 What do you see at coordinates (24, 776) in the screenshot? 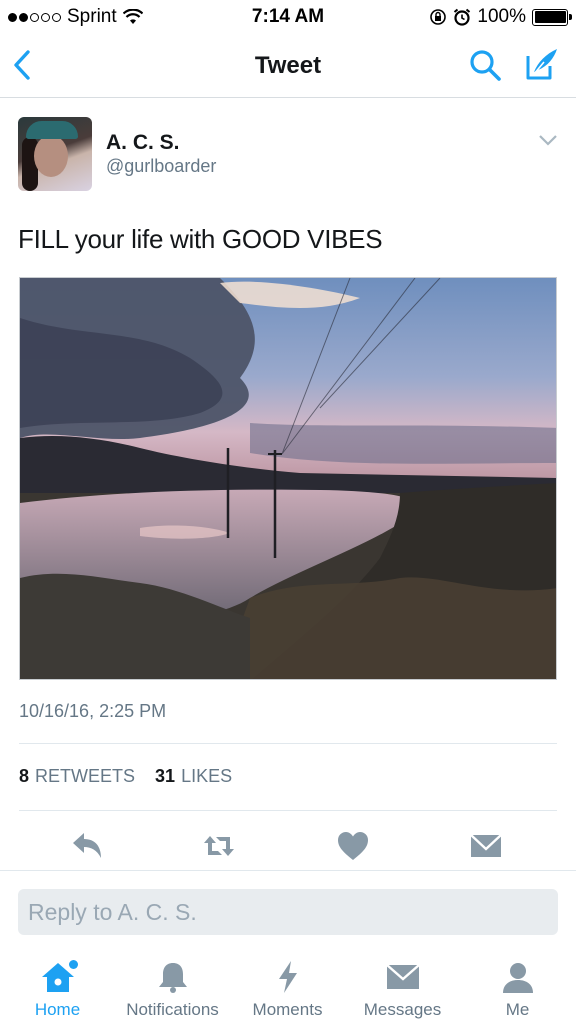
I see `retweets-count: 8` at bounding box center [24, 776].